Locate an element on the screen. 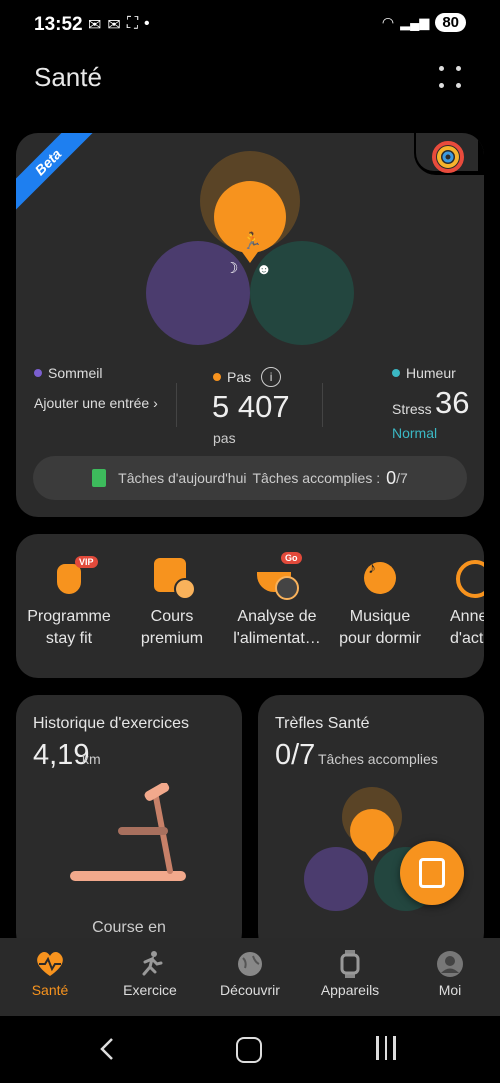  messenger-icon: ✉ is located at coordinates (95, 25).